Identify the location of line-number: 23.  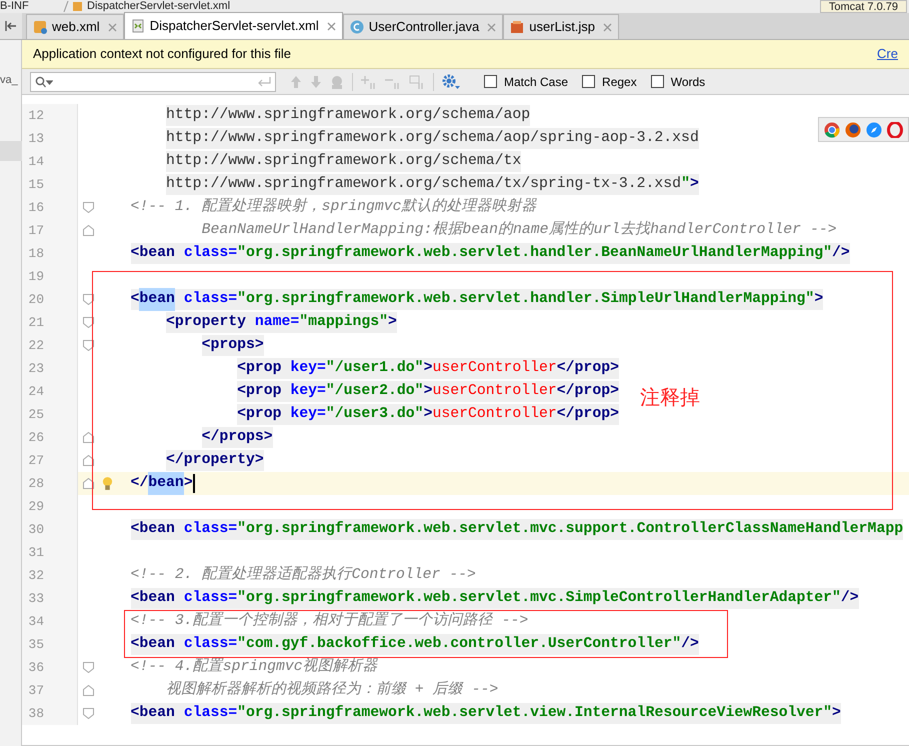
(35, 369).